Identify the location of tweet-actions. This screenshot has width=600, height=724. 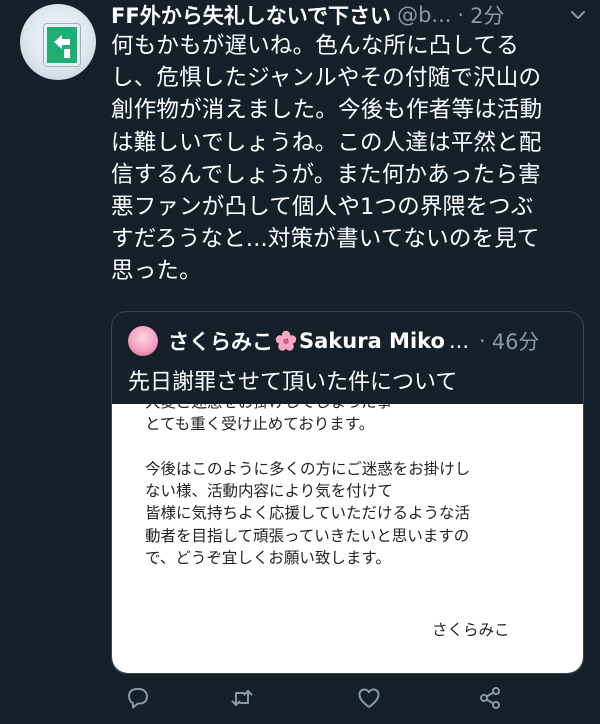
(350, 700).